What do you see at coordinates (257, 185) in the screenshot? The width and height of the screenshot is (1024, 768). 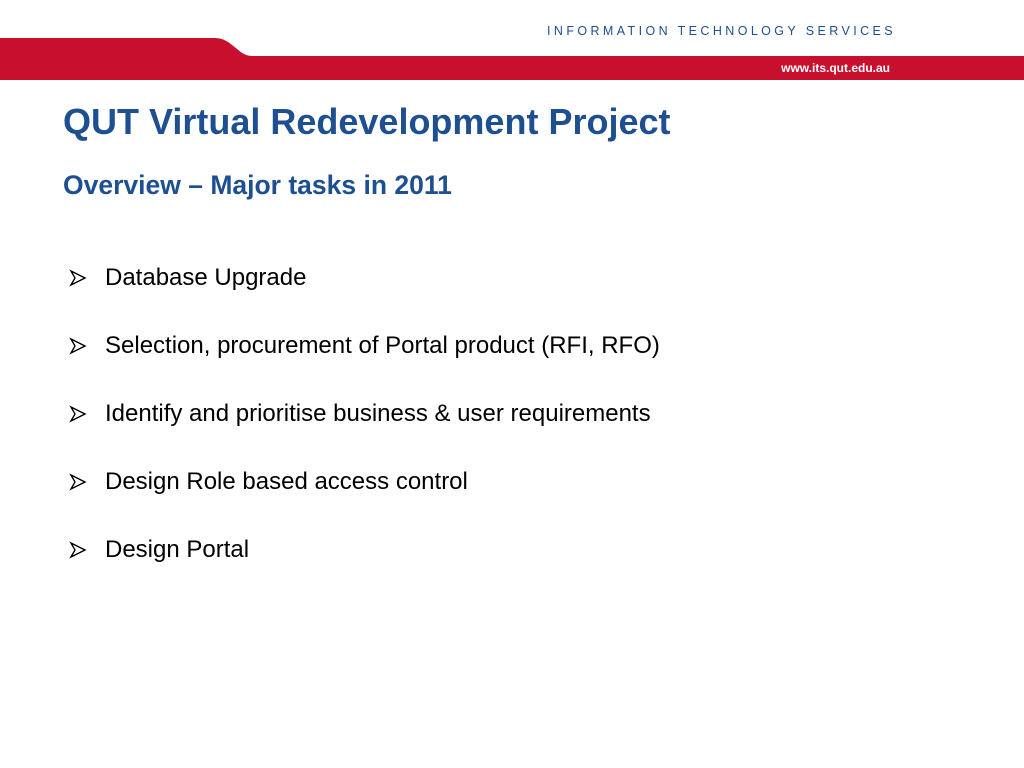 I see `slide-subtitle: Overview – Major tasks in 2011` at bounding box center [257, 185].